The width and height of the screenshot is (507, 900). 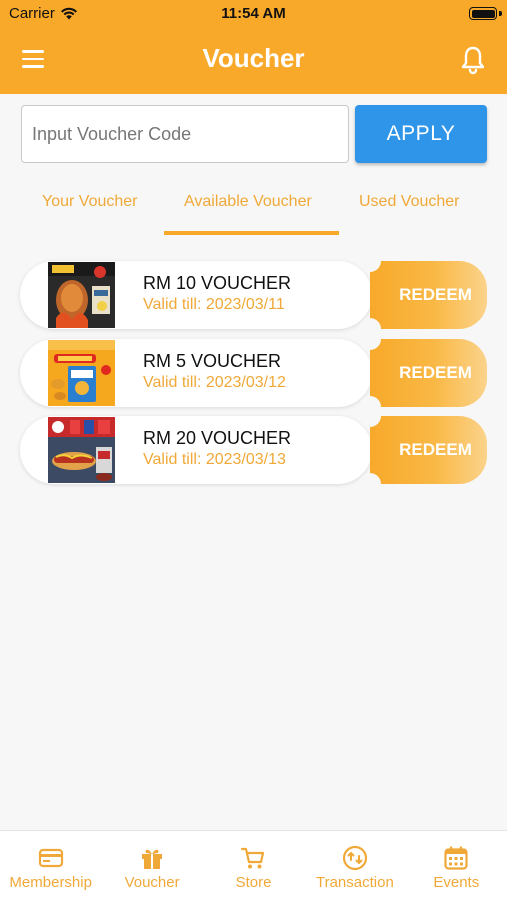 I want to click on nav-transaction: Transaction, so click(x=354, y=865).